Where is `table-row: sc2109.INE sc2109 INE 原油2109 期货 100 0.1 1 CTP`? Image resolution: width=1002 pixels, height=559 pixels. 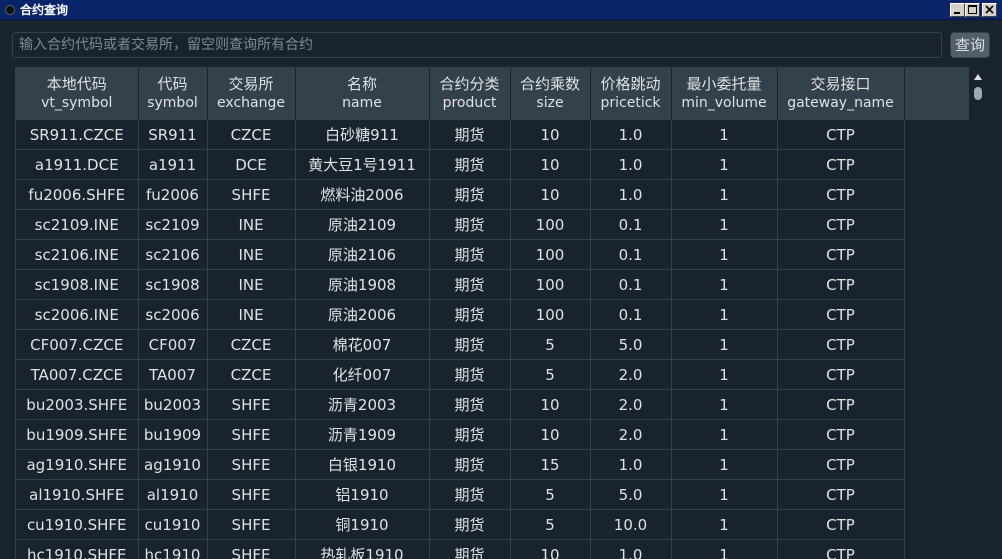
table-row: sc2109.INE sc2109 INE 原油2109 期货 100 0.1 1 CTP is located at coordinates (492, 224).